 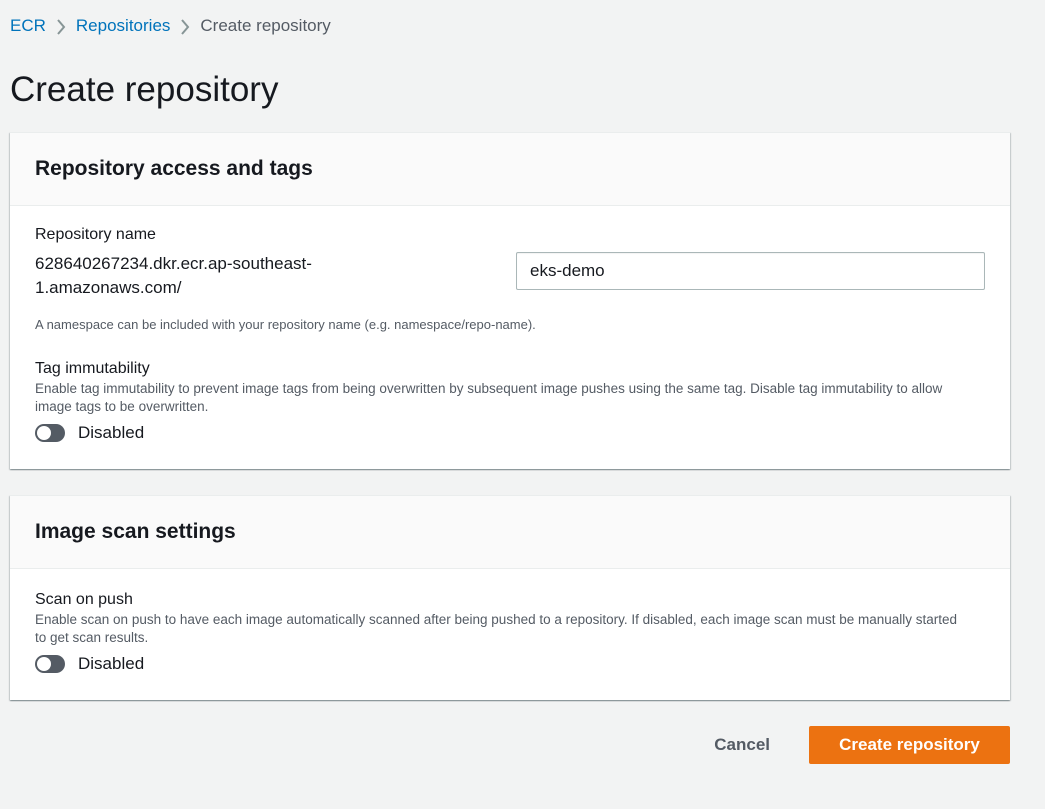 What do you see at coordinates (135, 531) in the screenshot?
I see `panel-title: Image scan settings` at bounding box center [135, 531].